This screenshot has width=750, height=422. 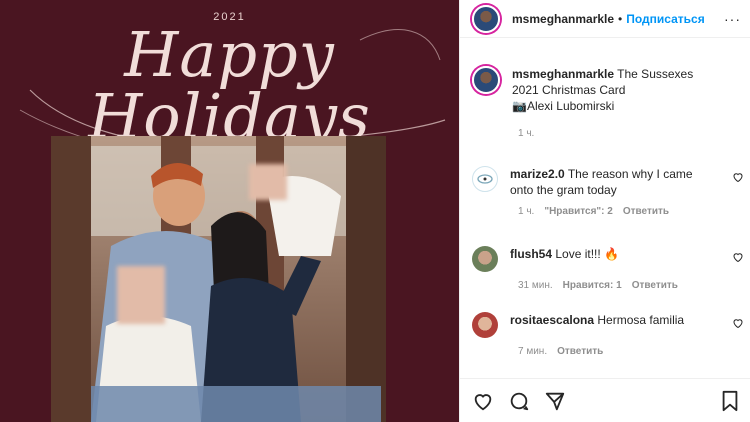 I want to click on caption-avatar, so click(x=486, y=80).